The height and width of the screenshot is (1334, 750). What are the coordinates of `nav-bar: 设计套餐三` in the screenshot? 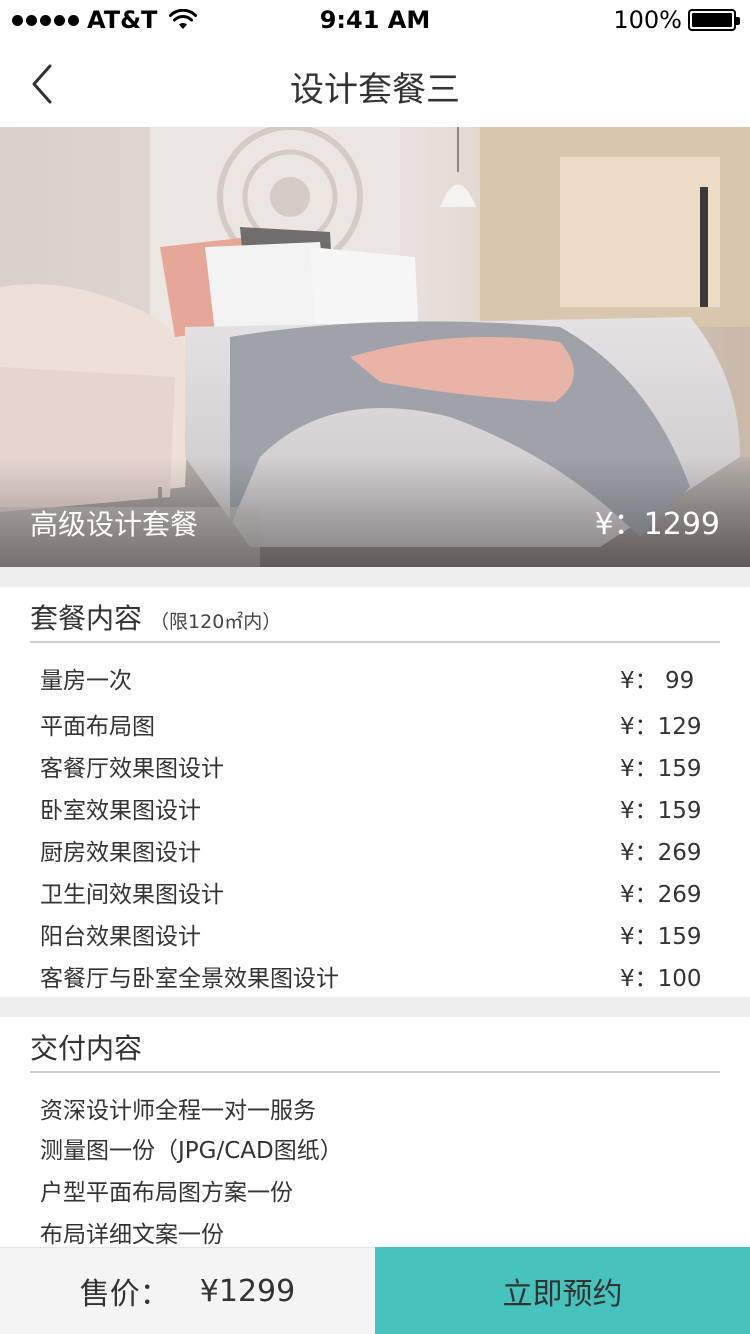 It's located at (375, 84).